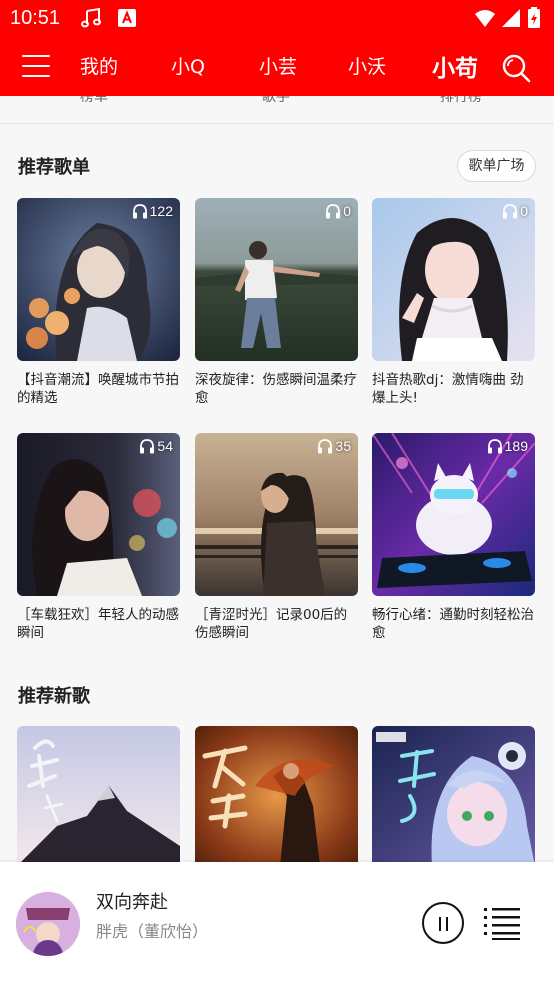 Image resolution: width=554 pixels, height=985 pixels. Describe the element at coordinates (127, 18) in the screenshot. I see `a-badge-icon` at that location.